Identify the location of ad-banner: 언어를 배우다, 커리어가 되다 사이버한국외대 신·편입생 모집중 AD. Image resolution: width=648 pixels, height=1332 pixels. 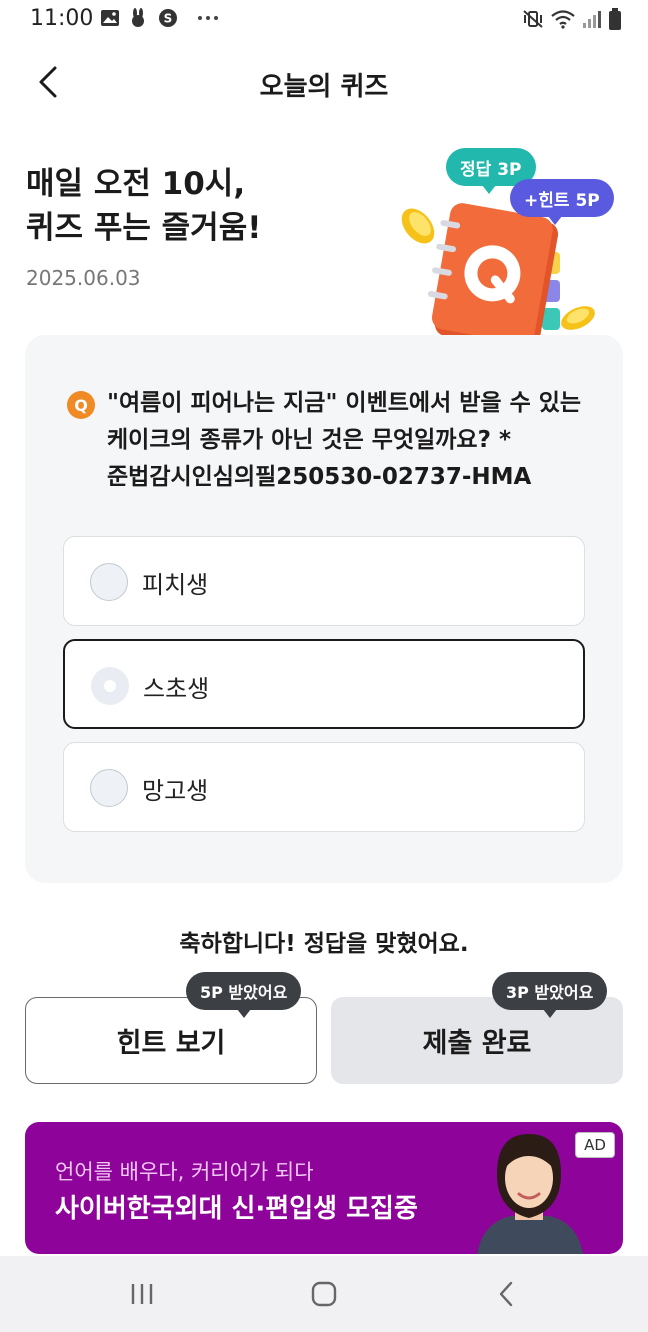
(324, 1188).